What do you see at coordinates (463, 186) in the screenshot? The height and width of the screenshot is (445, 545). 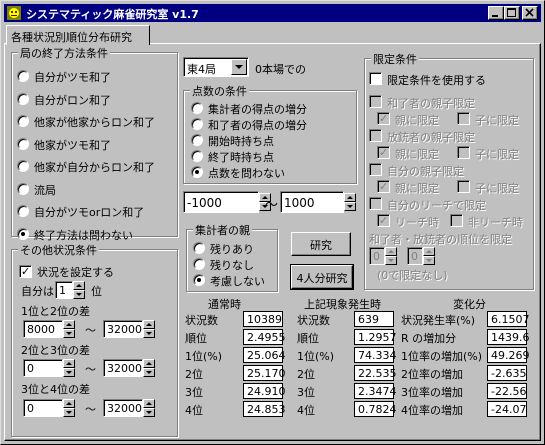 I see `own-child-only-checkbox` at bounding box center [463, 186].